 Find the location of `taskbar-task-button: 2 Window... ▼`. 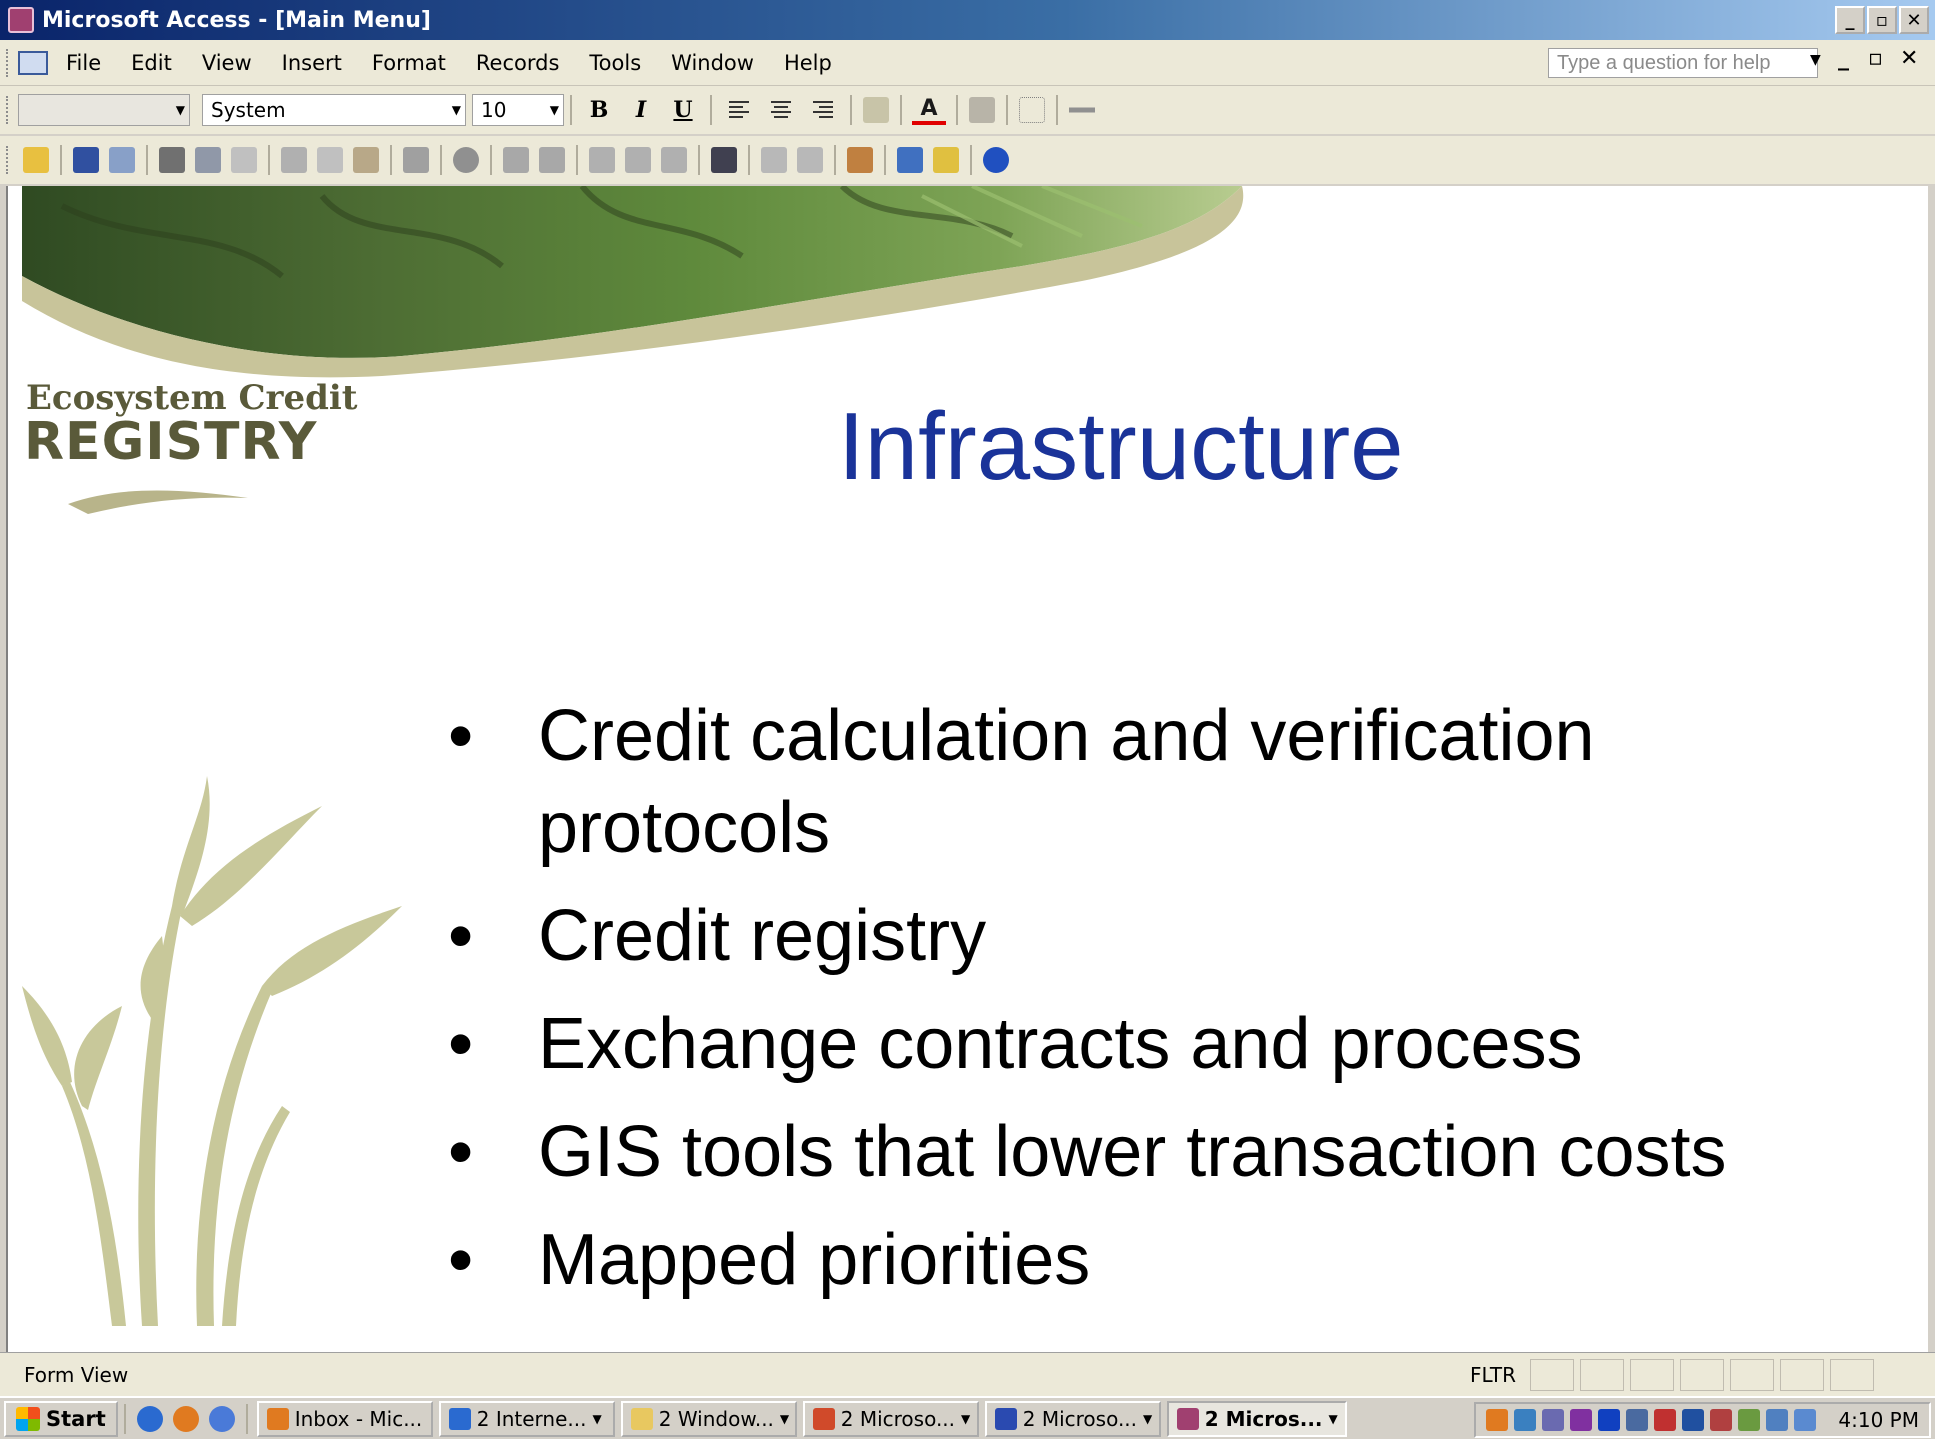

taskbar-task-button: 2 Window... ▼ is located at coordinates (708, 1418).